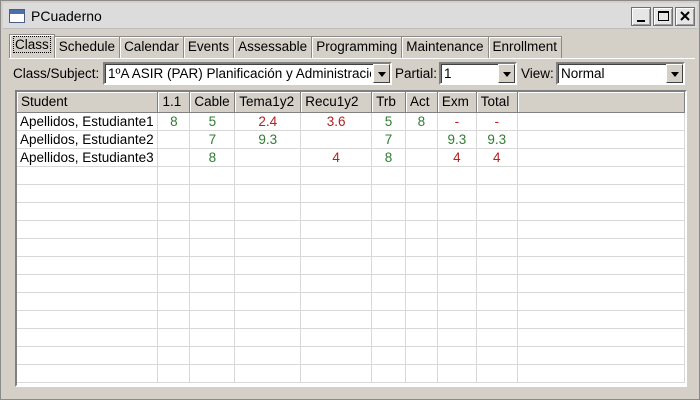 This screenshot has height=400, width=700. I want to click on column-header-act: Act, so click(421, 102).